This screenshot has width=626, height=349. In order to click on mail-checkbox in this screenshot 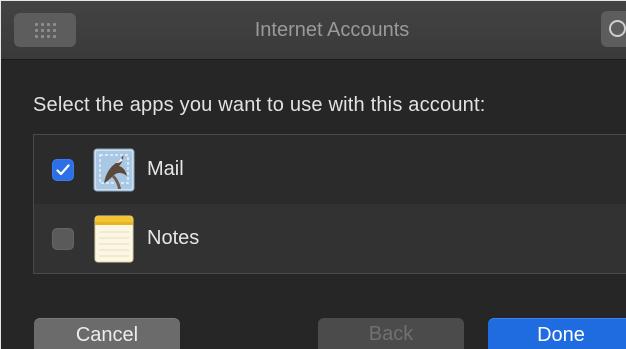, I will do `click(63, 169)`.